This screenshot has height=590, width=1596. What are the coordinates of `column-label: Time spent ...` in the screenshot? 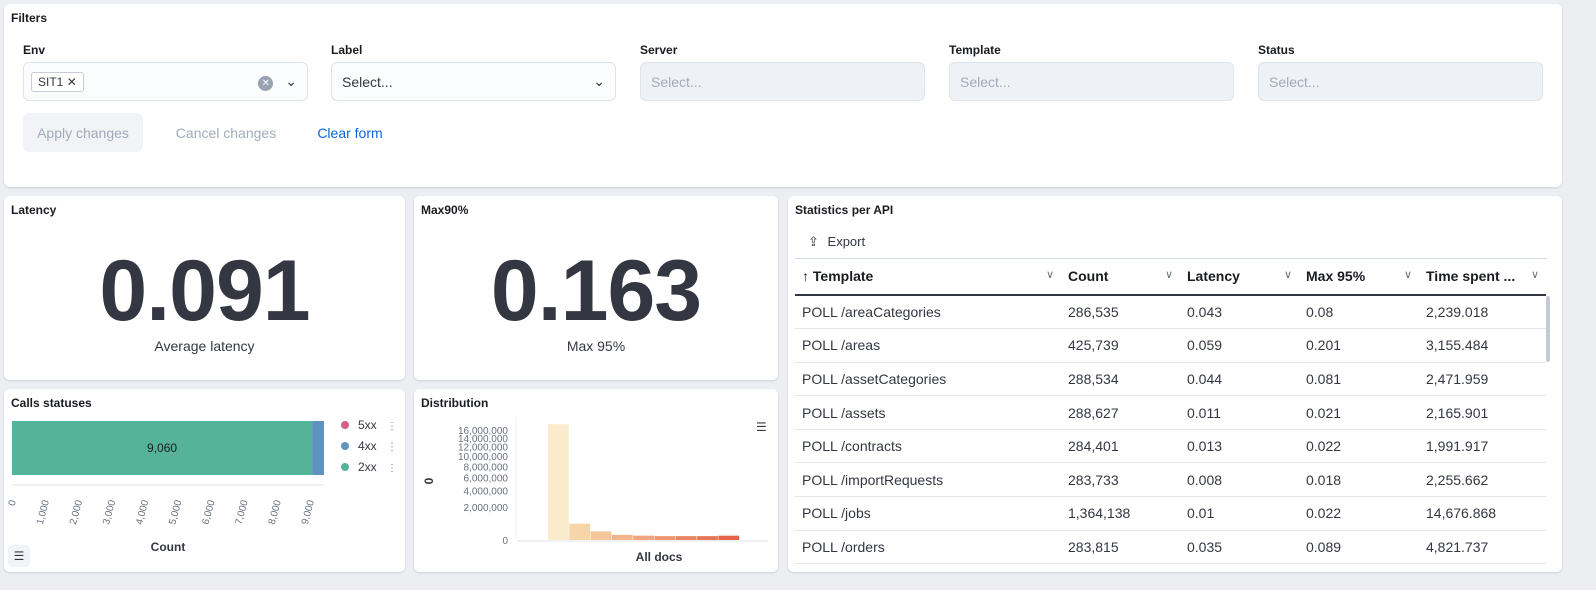 It's located at (1471, 276).